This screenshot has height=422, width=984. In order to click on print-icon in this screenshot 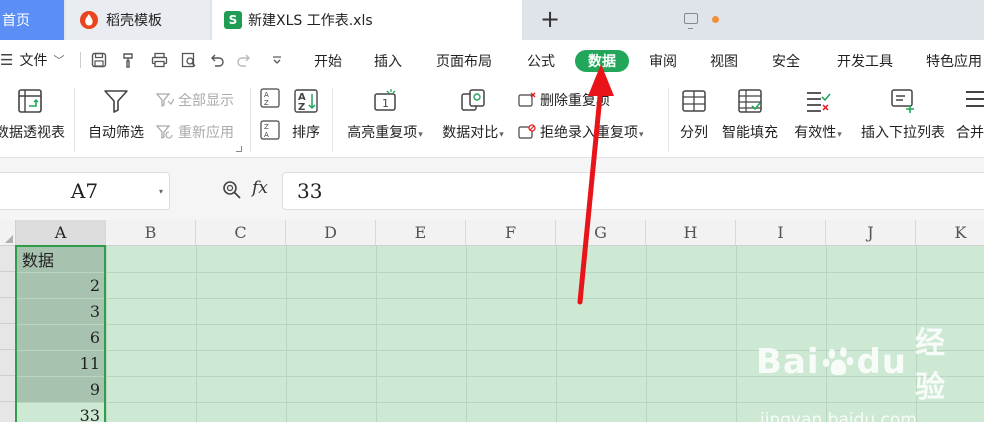, I will do `click(159, 60)`.